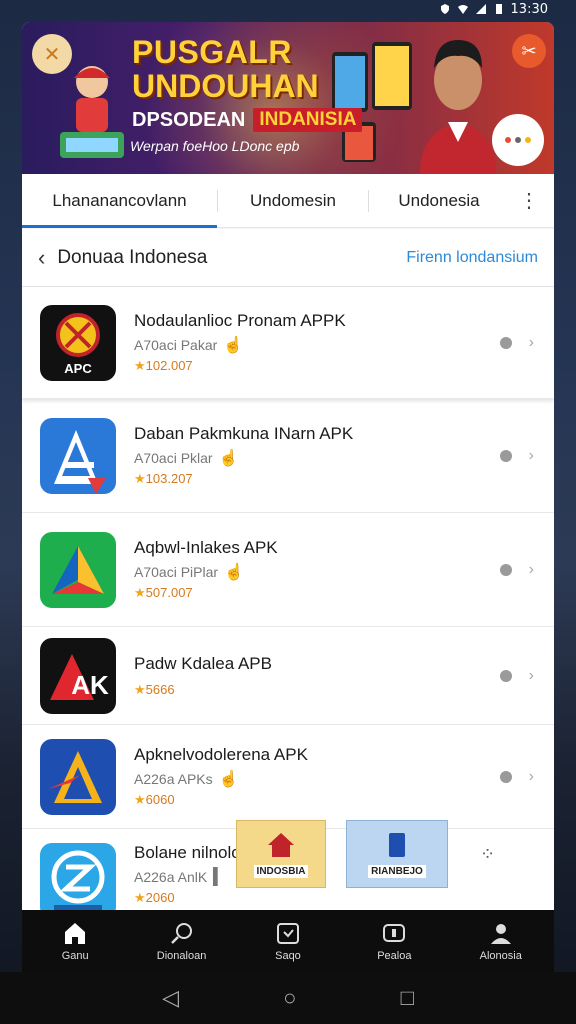  What do you see at coordinates (170, 998) in the screenshot?
I see `back-triangle-icon: ◁` at bounding box center [170, 998].